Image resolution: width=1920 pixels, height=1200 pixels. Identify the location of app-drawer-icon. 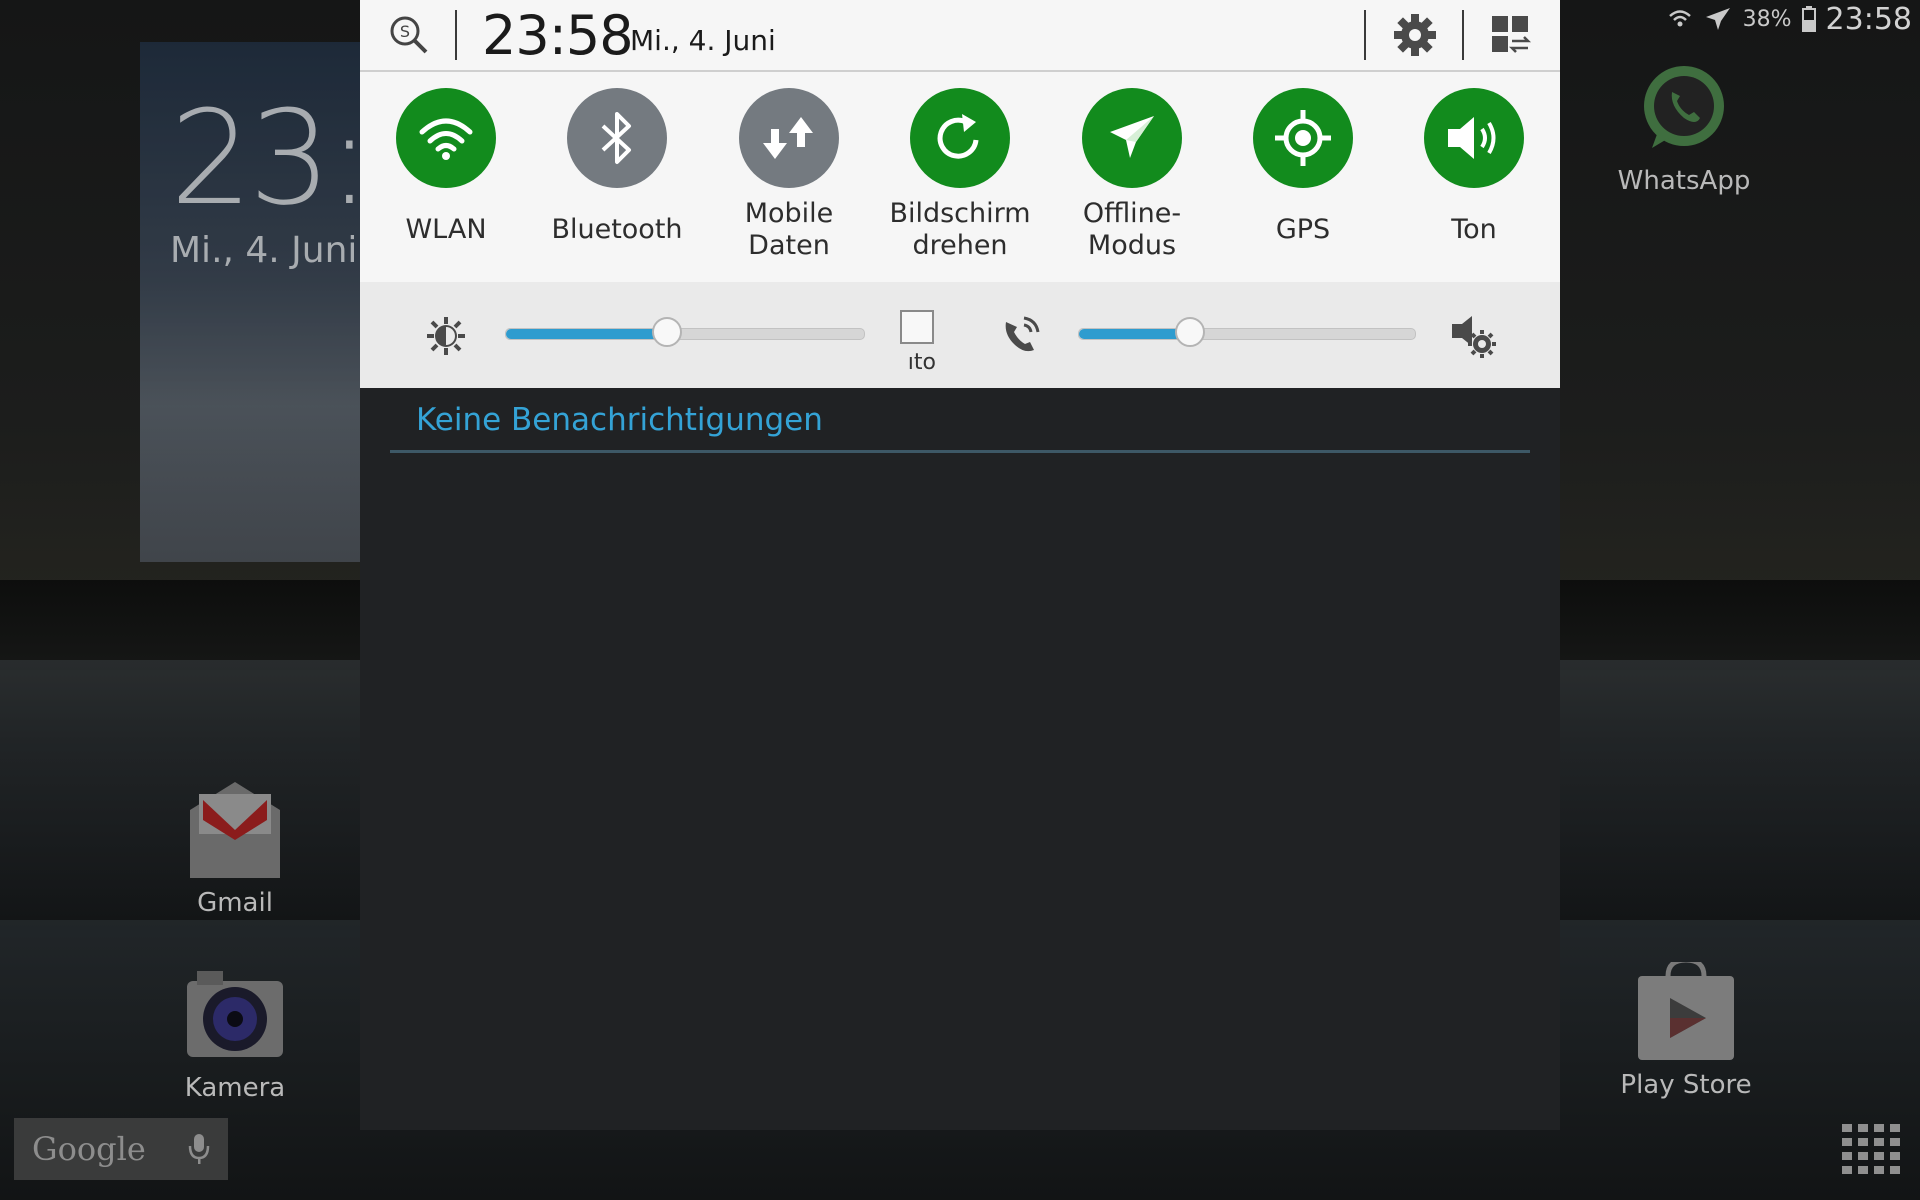
(1872, 1152).